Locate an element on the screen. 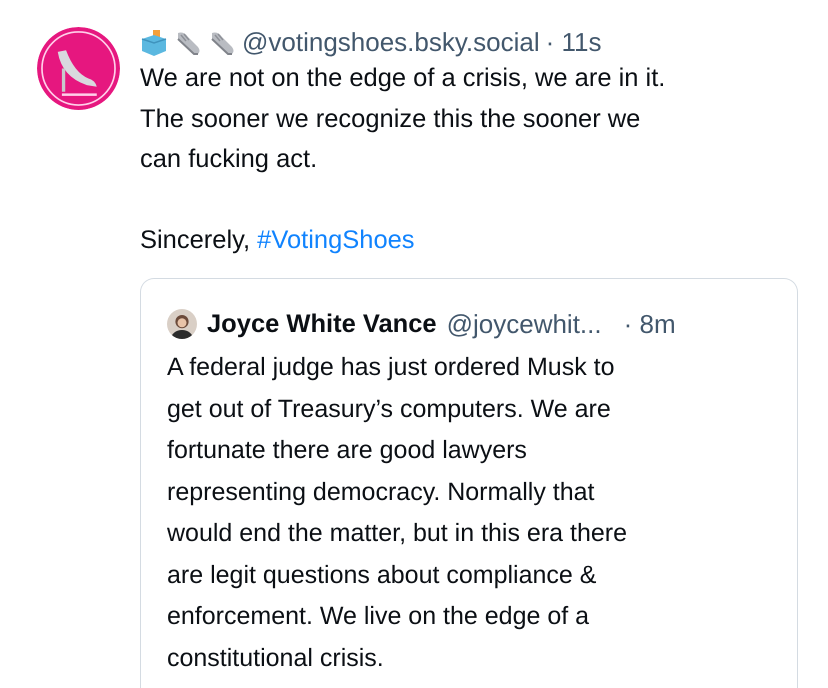  author-handle: @votingshoes.bsky.social is located at coordinates (391, 42).